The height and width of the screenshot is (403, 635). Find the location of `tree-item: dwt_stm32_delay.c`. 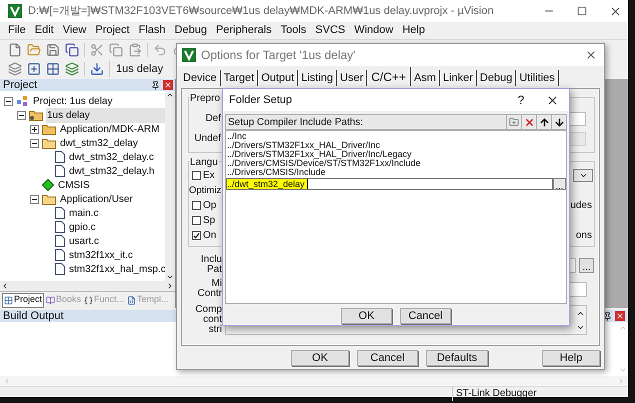

tree-item: dwt_stm32_delay.c is located at coordinates (116, 157).